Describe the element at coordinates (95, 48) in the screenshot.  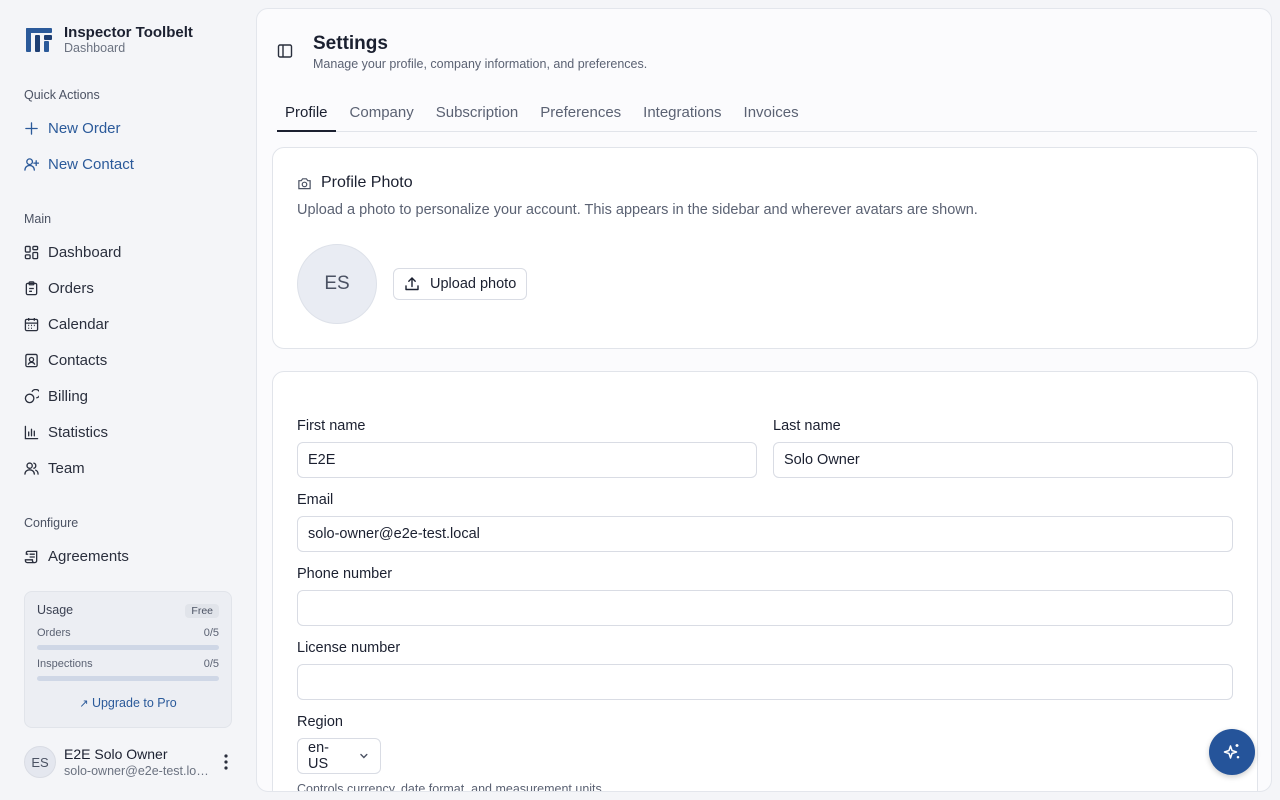
I see `brand-subtitle: Dashboard` at that location.